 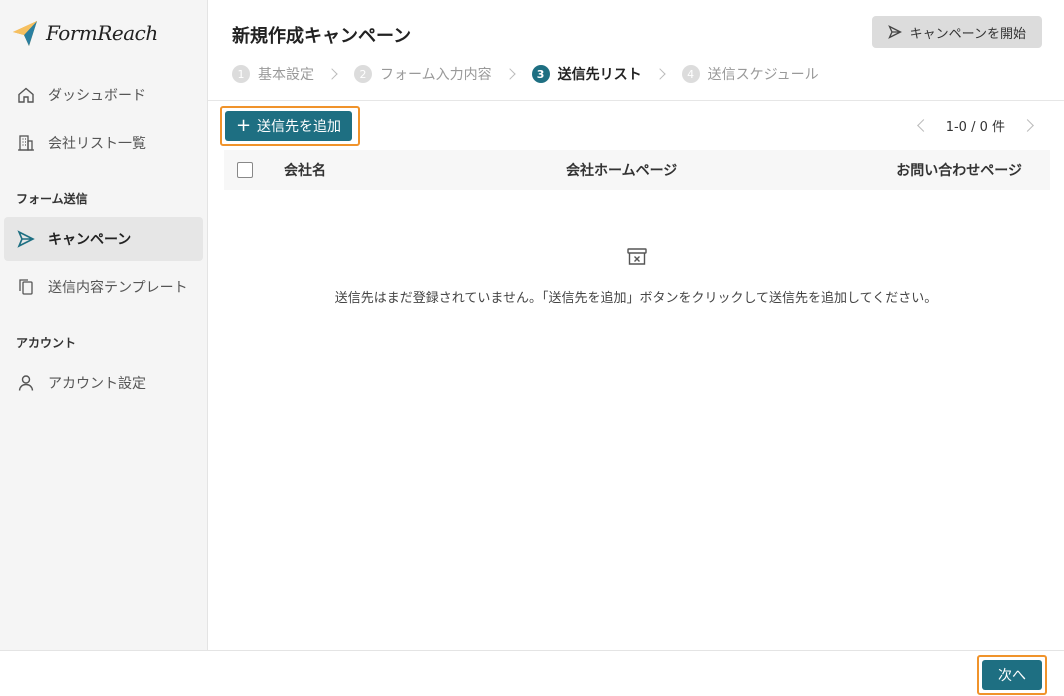 I want to click on paper-plane-logo-icon, so click(x=25, y=33).